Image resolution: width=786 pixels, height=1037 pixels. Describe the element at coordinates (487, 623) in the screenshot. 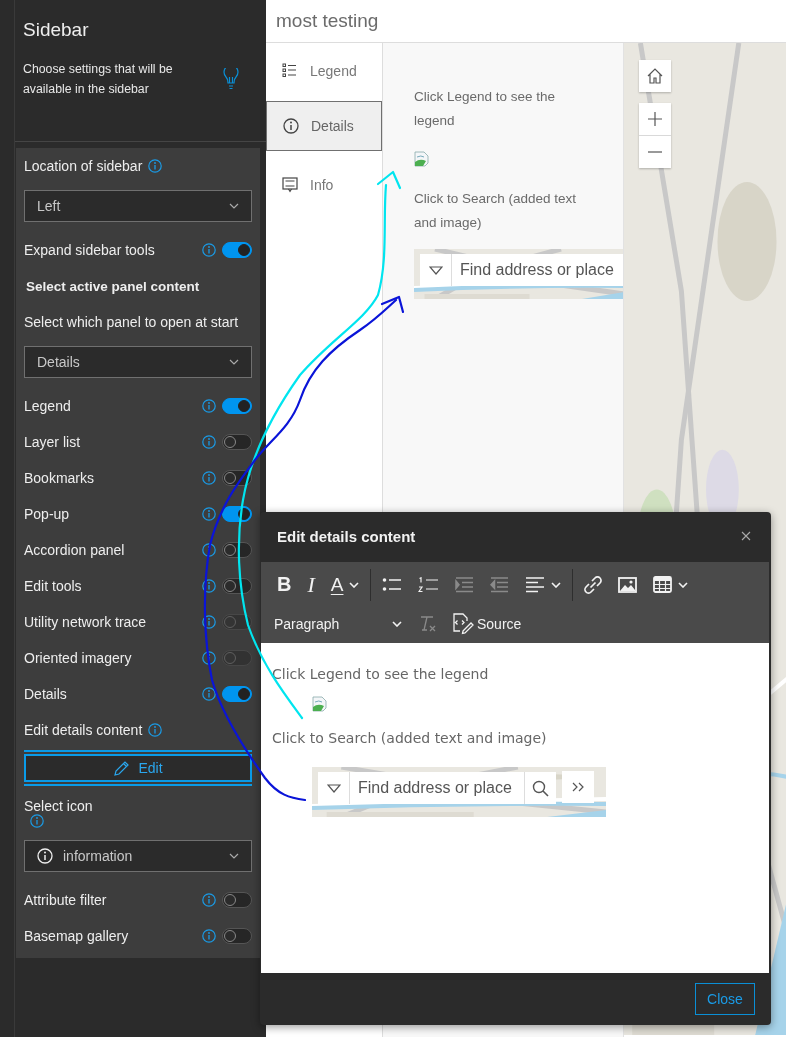

I see `source-button: Source` at that location.